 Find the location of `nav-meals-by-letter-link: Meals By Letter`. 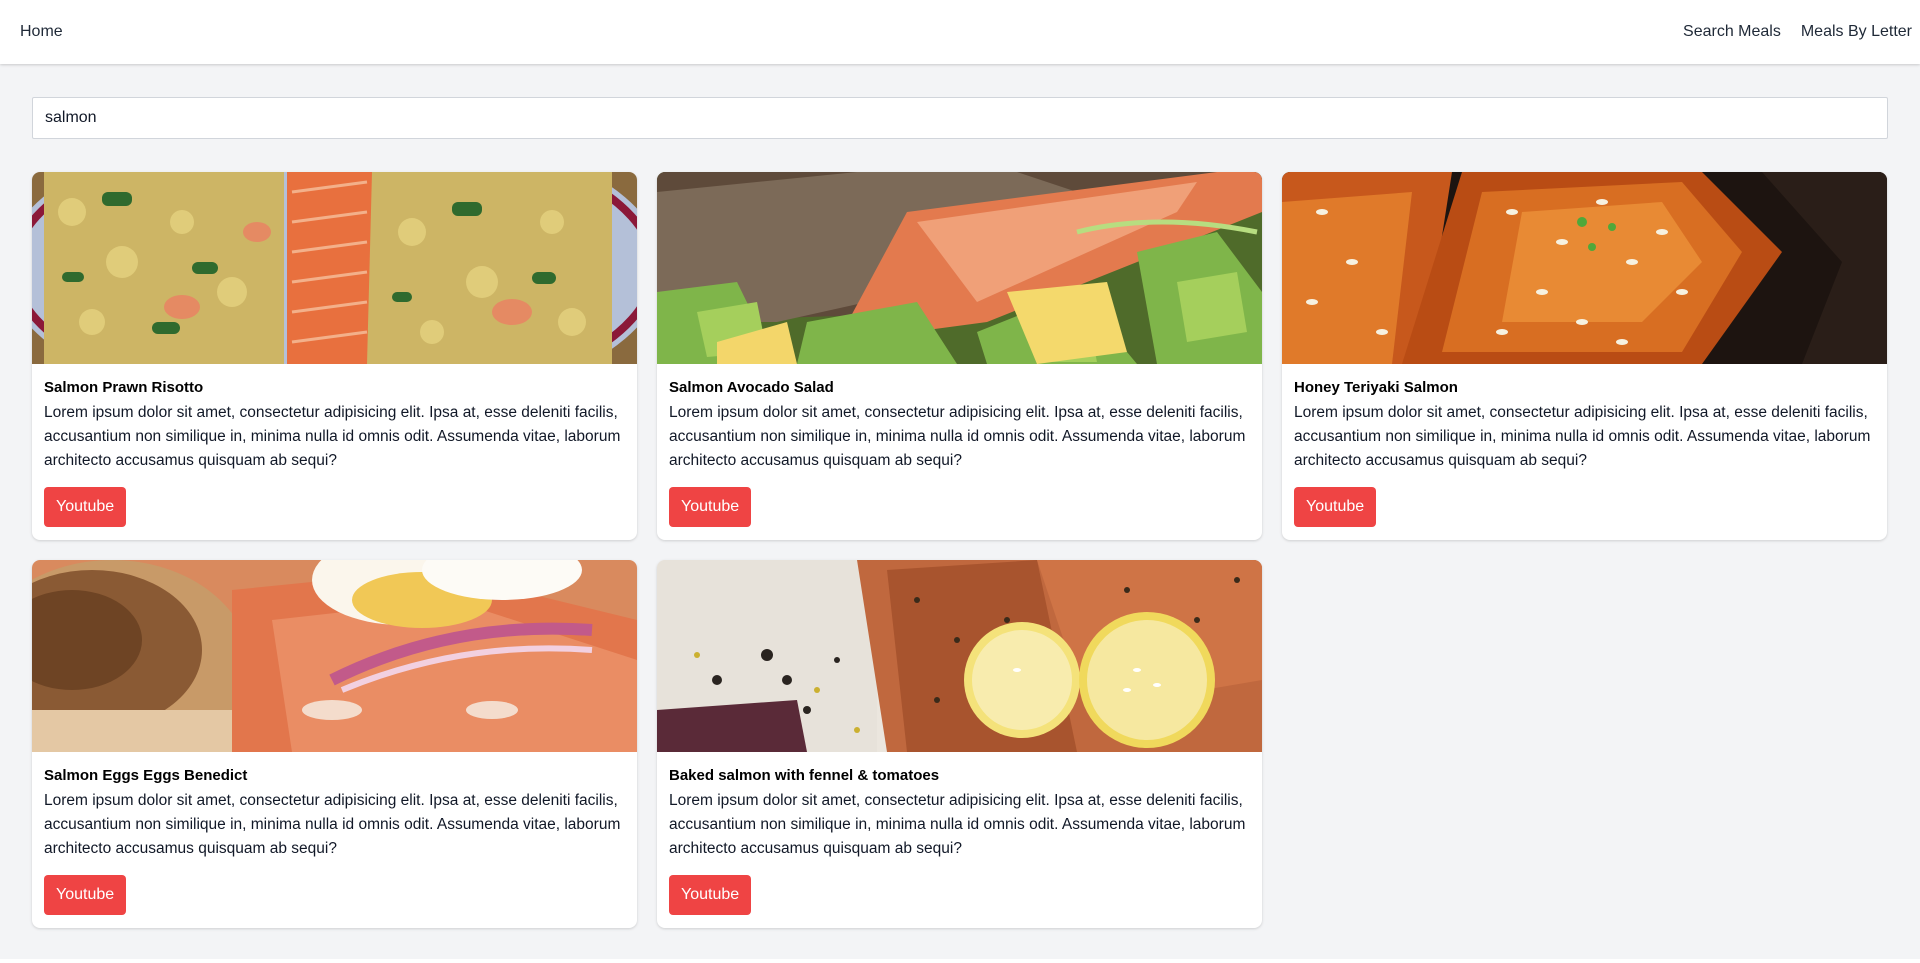

nav-meals-by-letter-link: Meals By Letter is located at coordinates (1856, 32).